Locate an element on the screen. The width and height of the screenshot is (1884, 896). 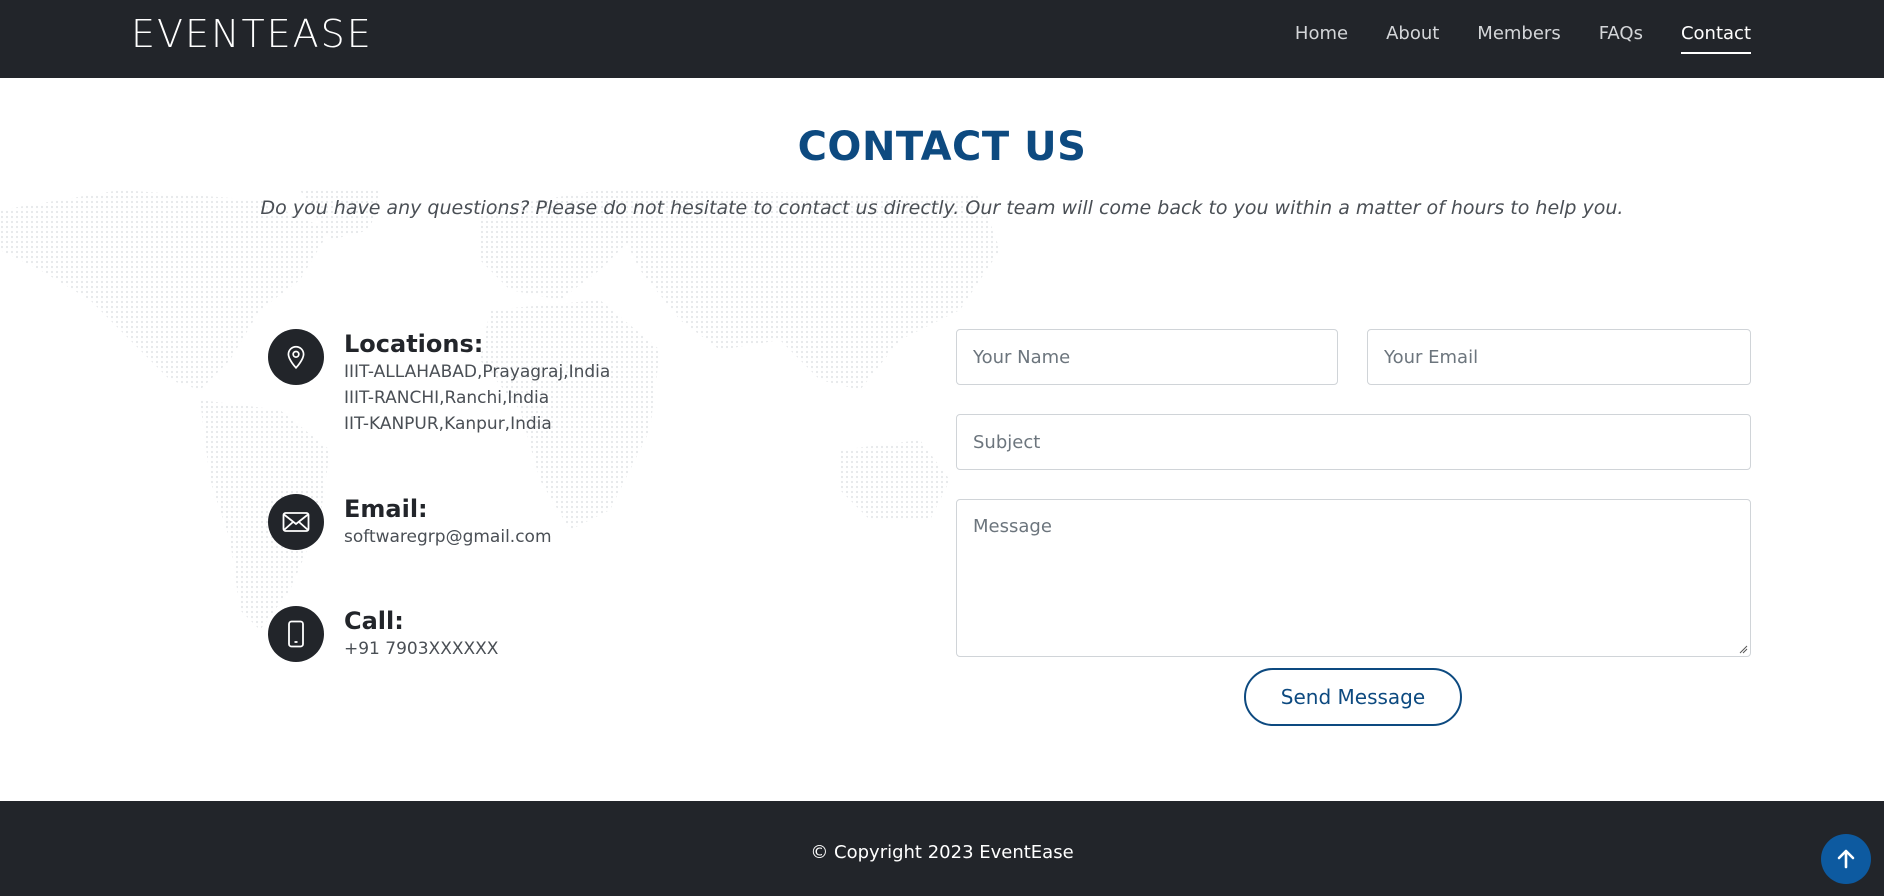
page-title: CONTACT US is located at coordinates (942, 147).